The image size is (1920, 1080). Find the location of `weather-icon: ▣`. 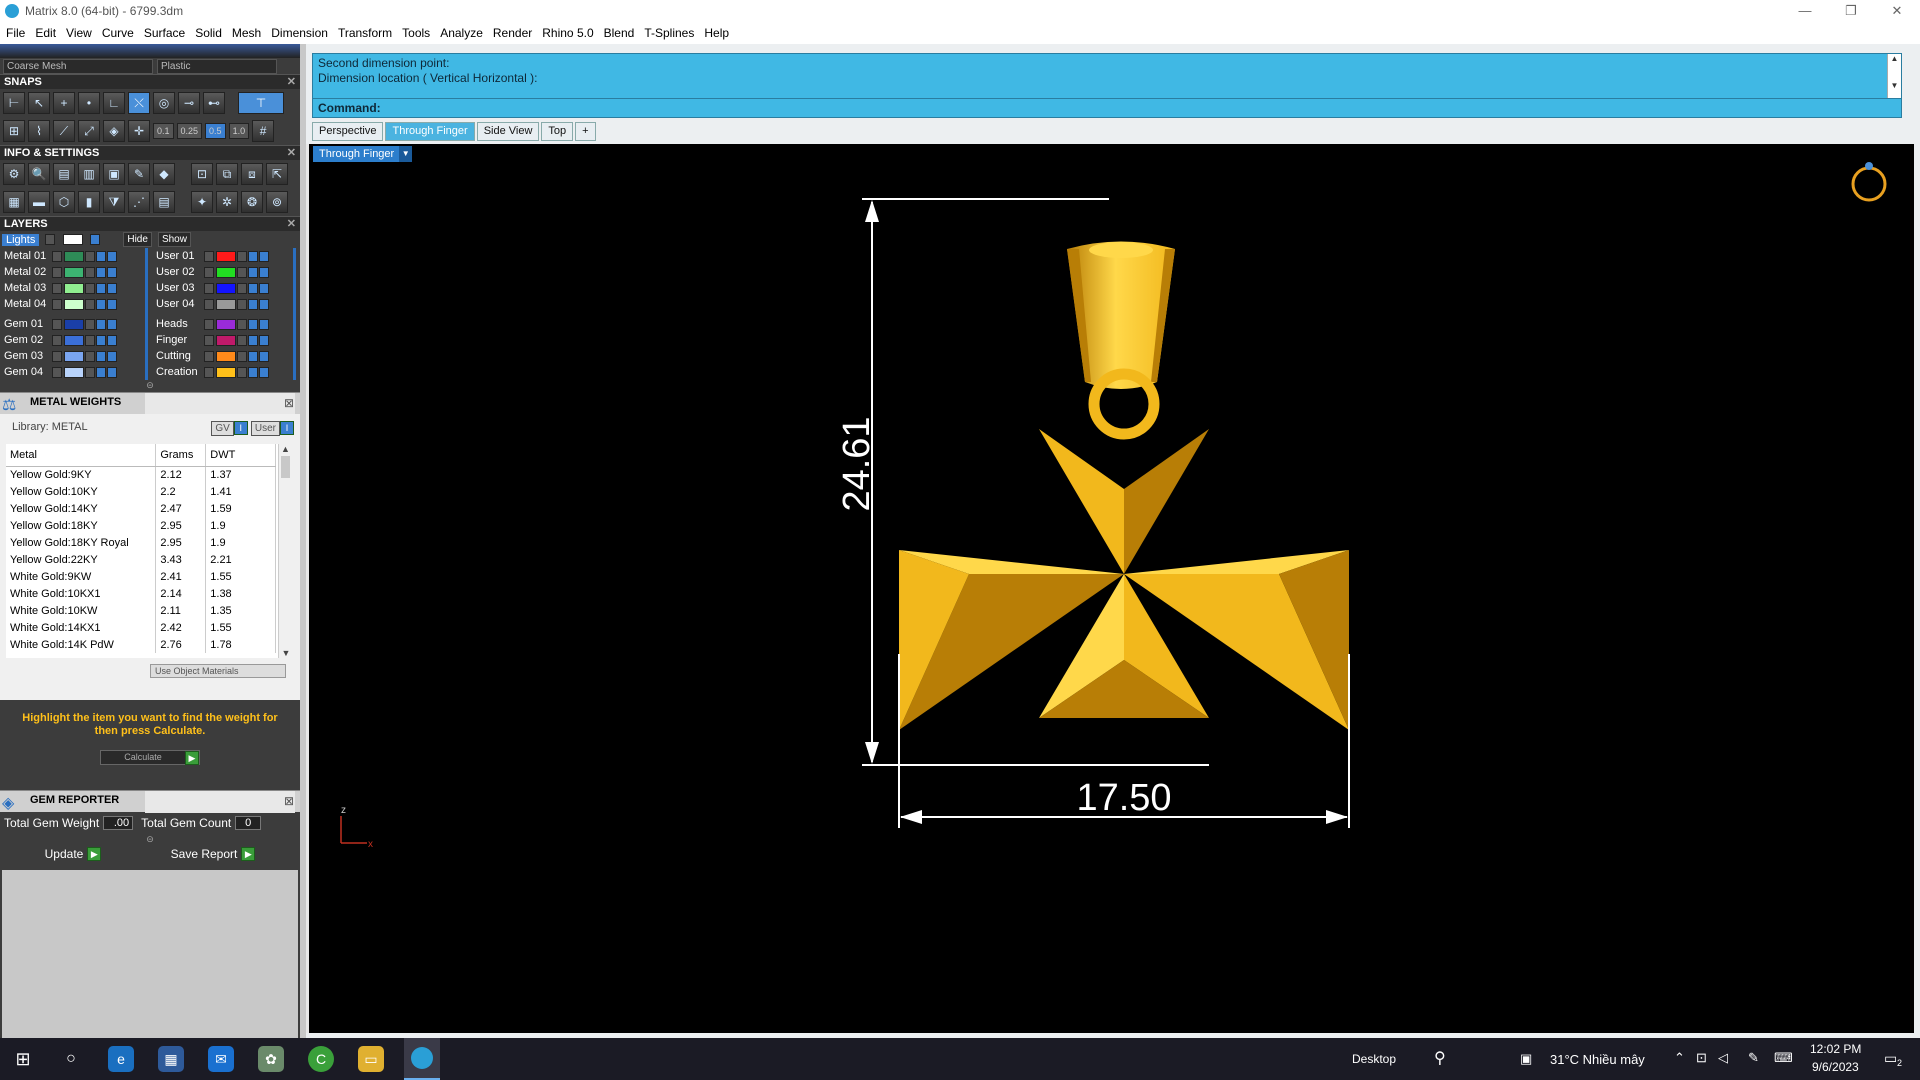

weather-icon: ▣ is located at coordinates (1526, 1059).